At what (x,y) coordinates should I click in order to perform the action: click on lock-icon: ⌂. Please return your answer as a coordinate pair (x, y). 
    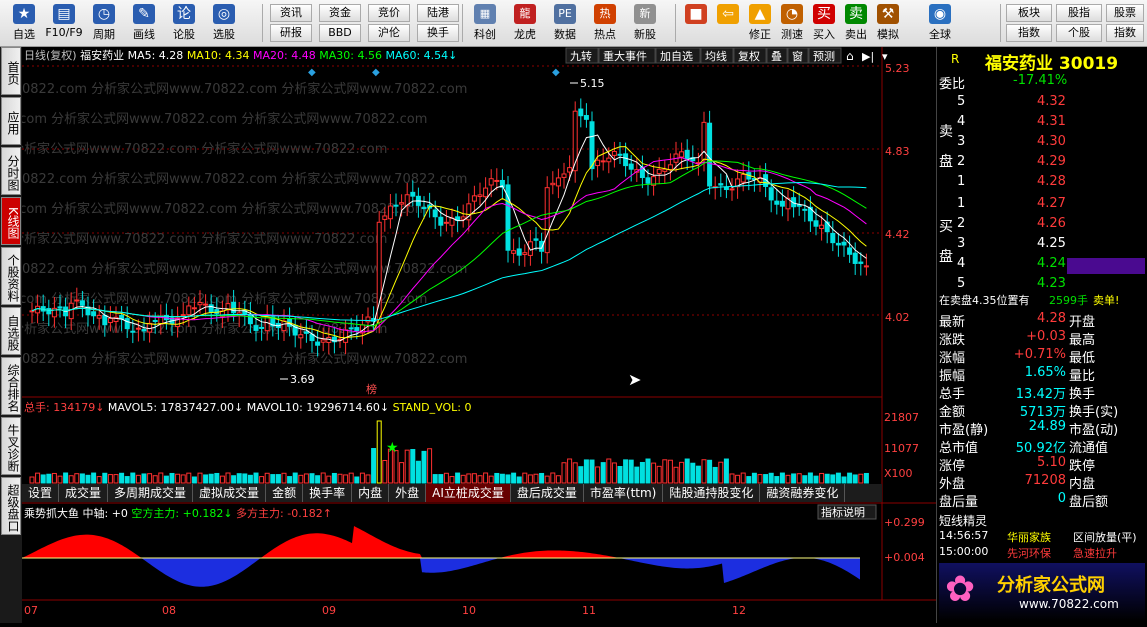
    Looking at the image, I should click on (850, 56).